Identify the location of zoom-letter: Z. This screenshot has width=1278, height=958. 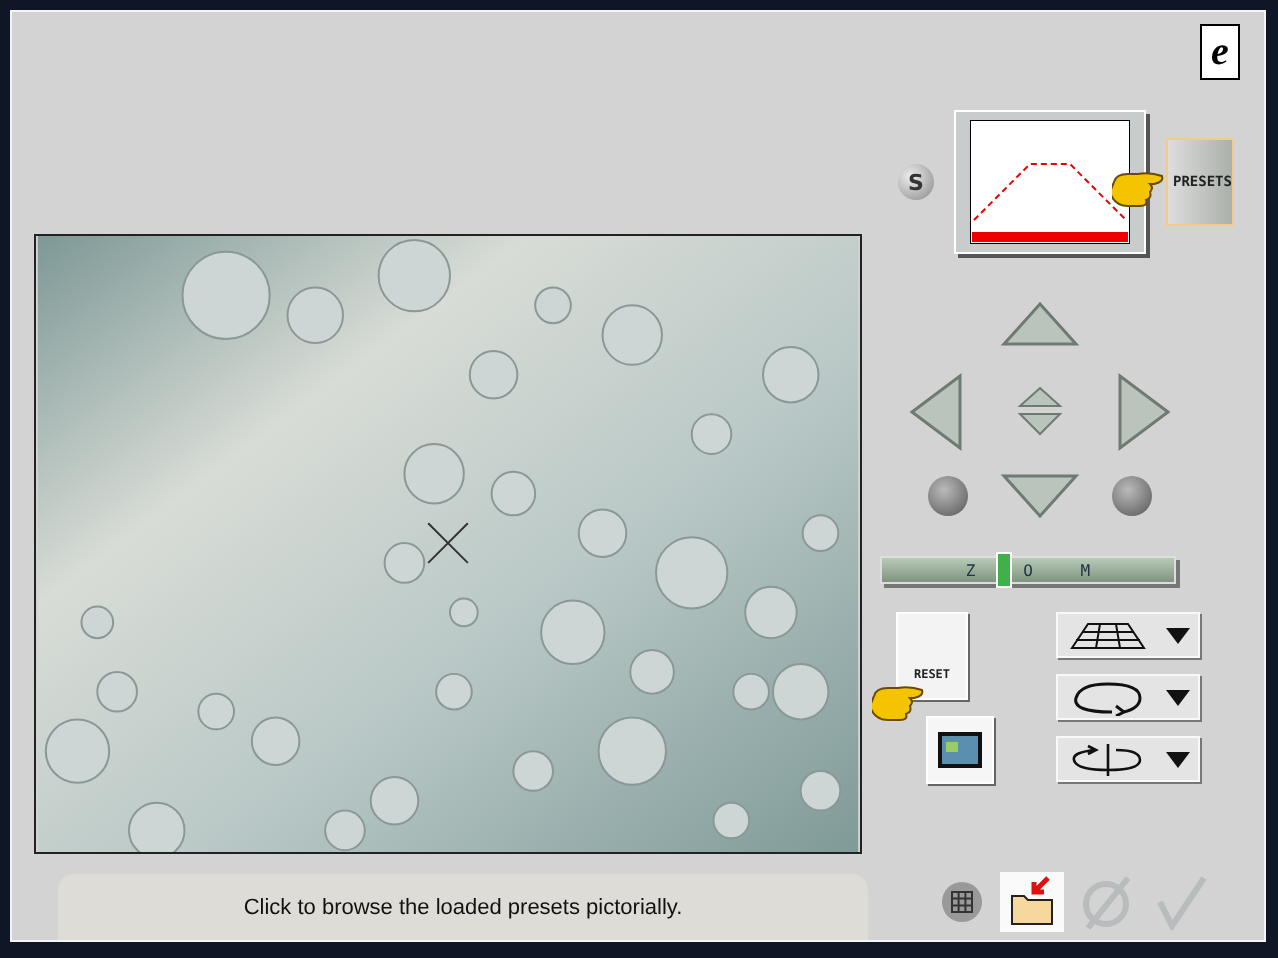
(970, 570).